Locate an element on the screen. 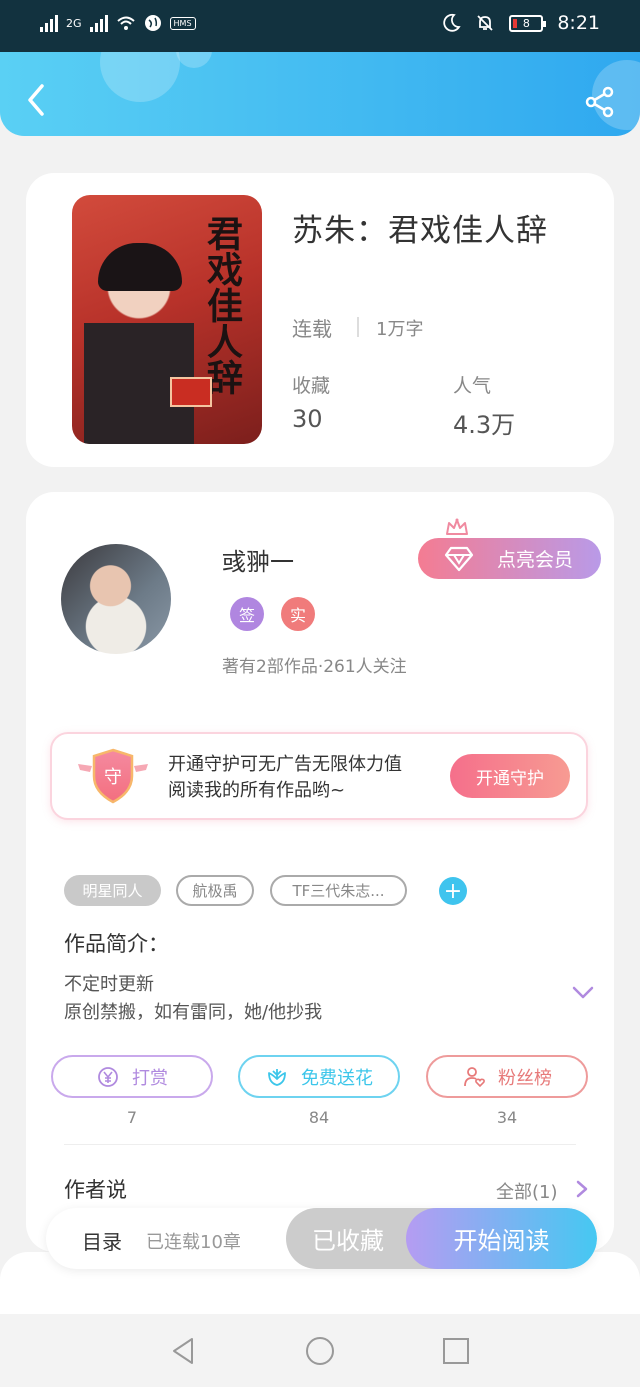  flower-icon is located at coordinates (277, 1077).